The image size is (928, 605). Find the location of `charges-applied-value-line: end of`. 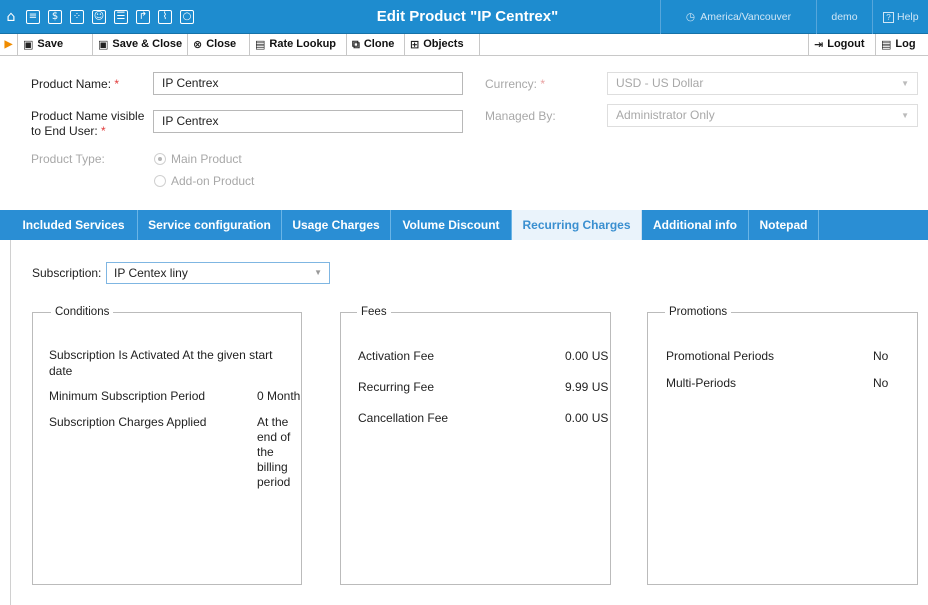

charges-applied-value-line: end of is located at coordinates (274, 437).